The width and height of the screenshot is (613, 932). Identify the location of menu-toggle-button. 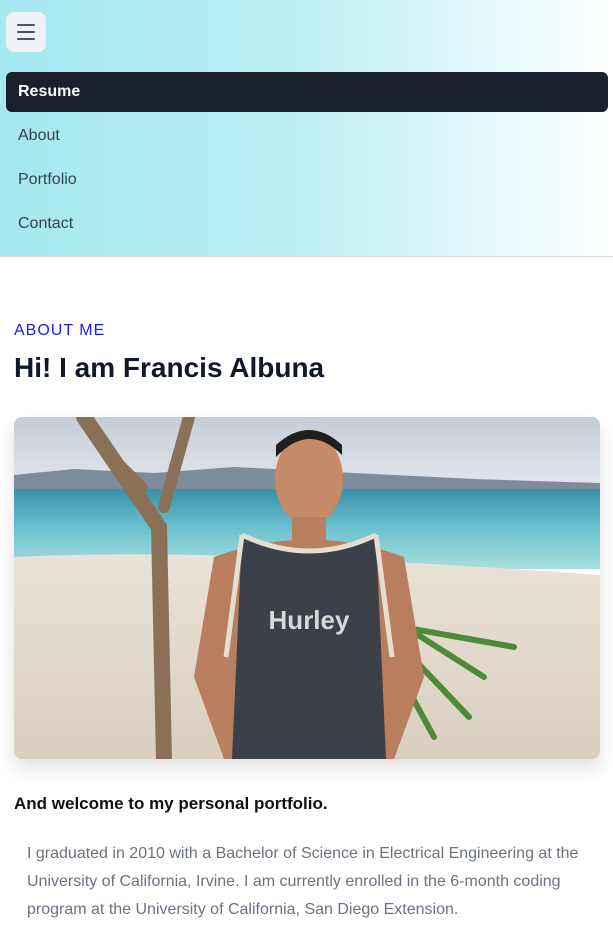
(26, 32).